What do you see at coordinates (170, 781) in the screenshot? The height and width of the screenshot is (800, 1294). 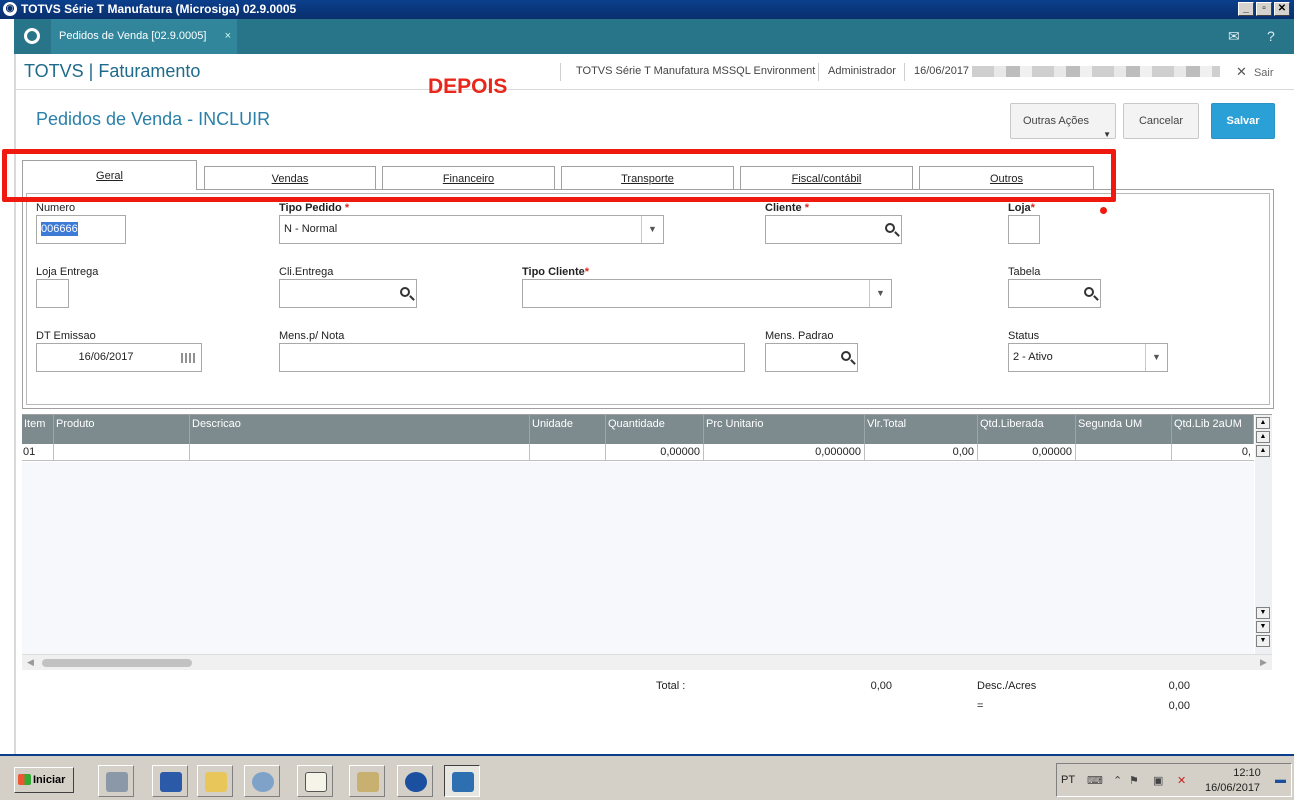 I see `powershell-icon` at bounding box center [170, 781].